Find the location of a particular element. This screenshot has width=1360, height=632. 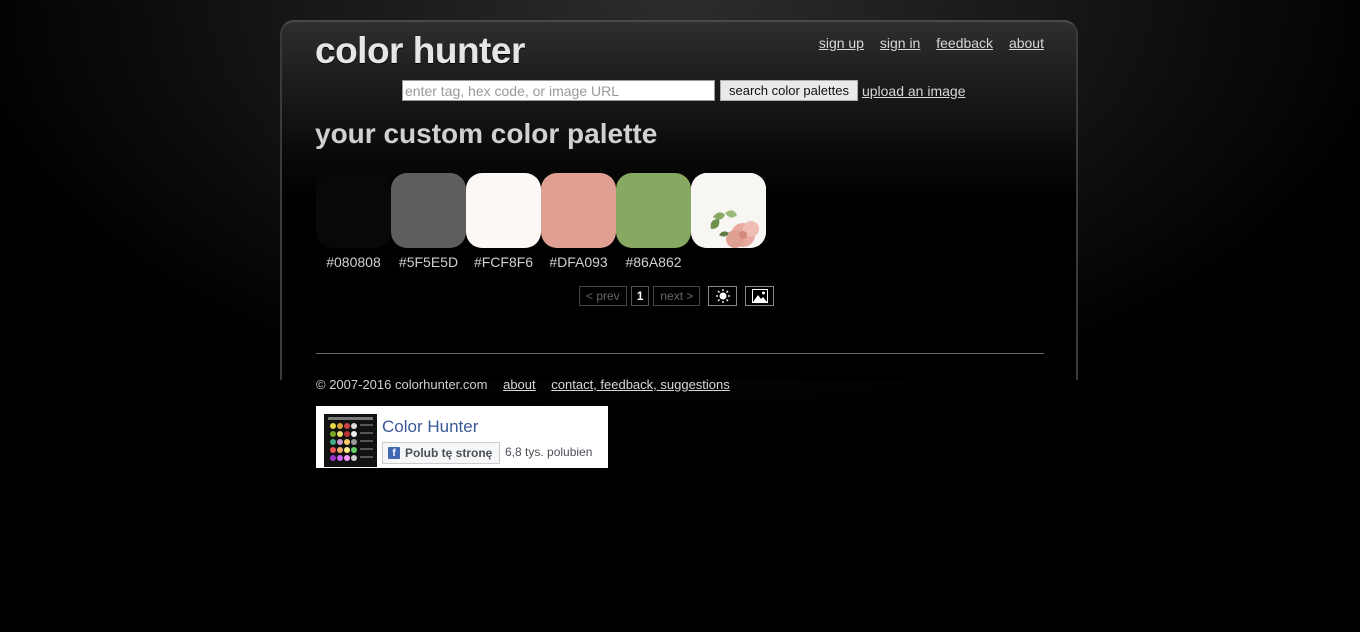

next-page-button: next > is located at coordinates (677, 296).